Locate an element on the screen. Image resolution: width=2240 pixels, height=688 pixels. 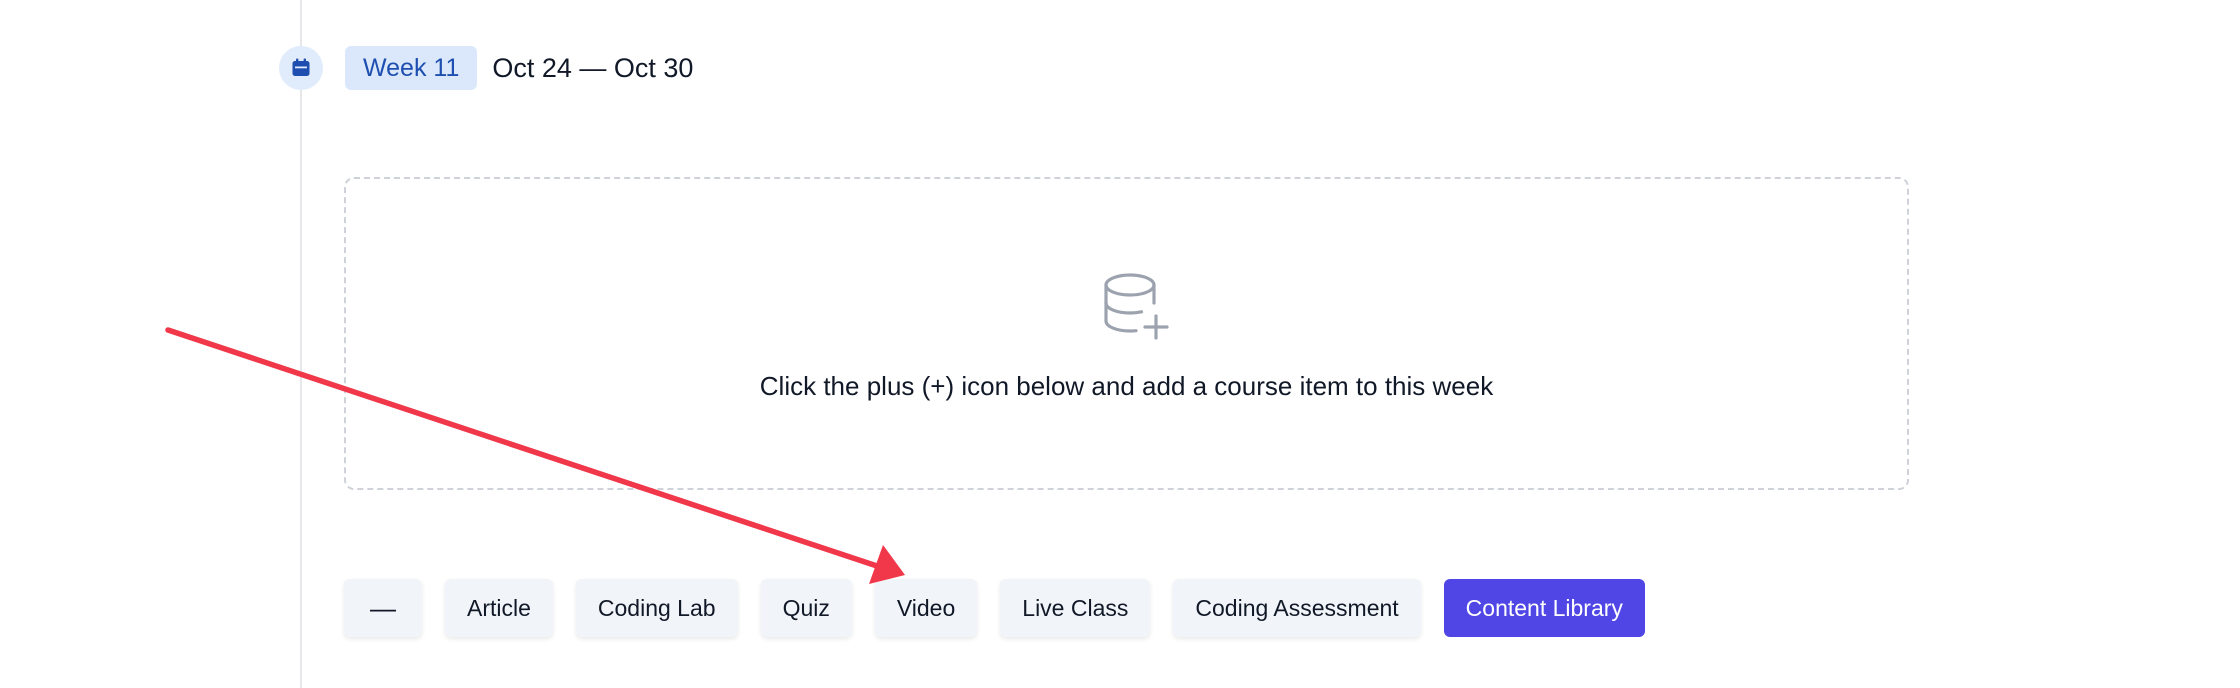
week-header: Week 11 Oct 24 — Oct 30 is located at coordinates (486, 68).